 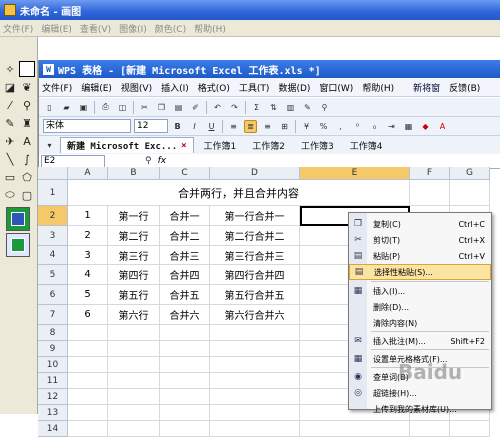 I want to click on airbrush-icon: ✈, so click(x=10, y=141).